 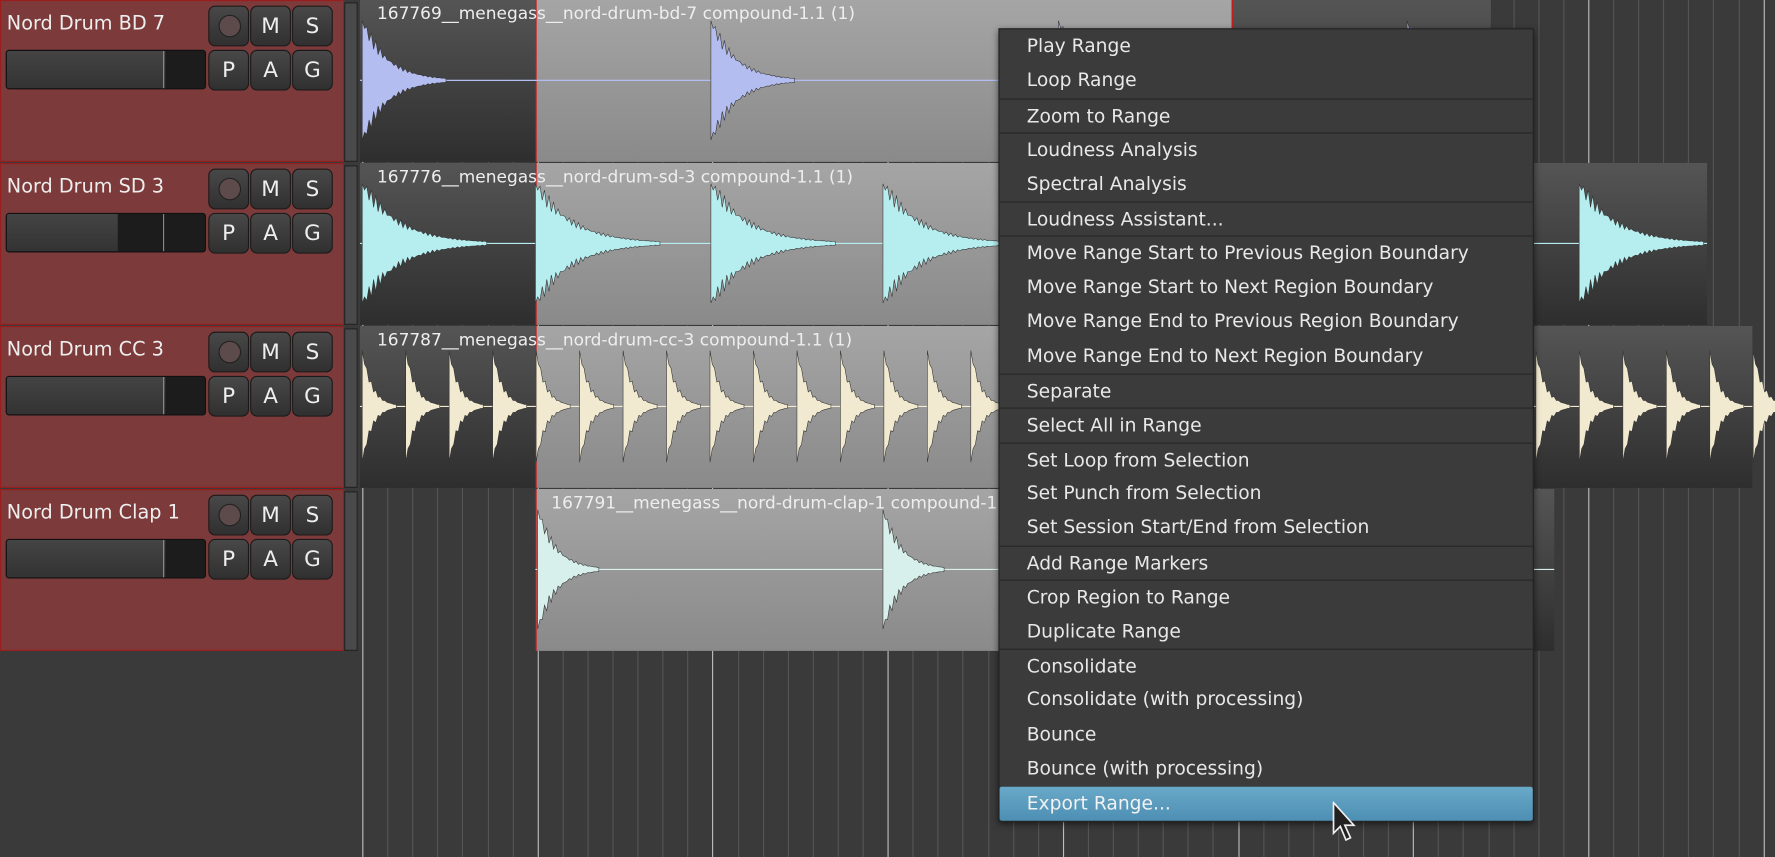 What do you see at coordinates (1344, 821) in the screenshot?
I see `mouse-cursor-icon` at bounding box center [1344, 821].